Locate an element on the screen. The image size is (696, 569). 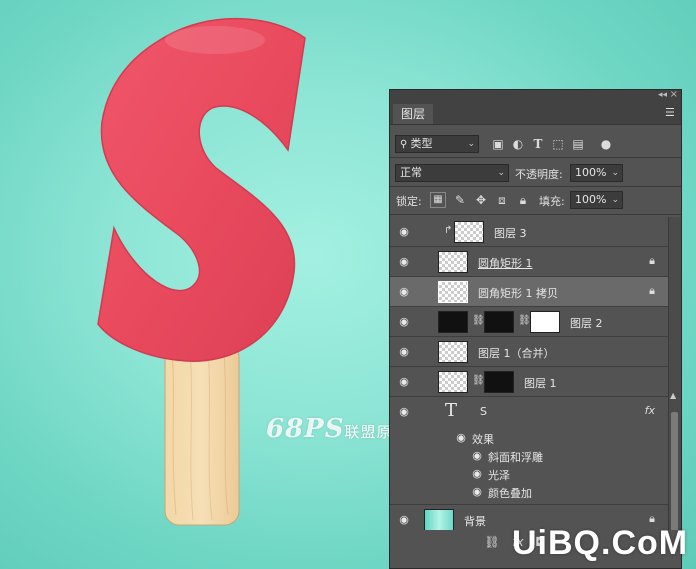
pixel-filter-icon: ▣ is located at coordinates (498, 144).